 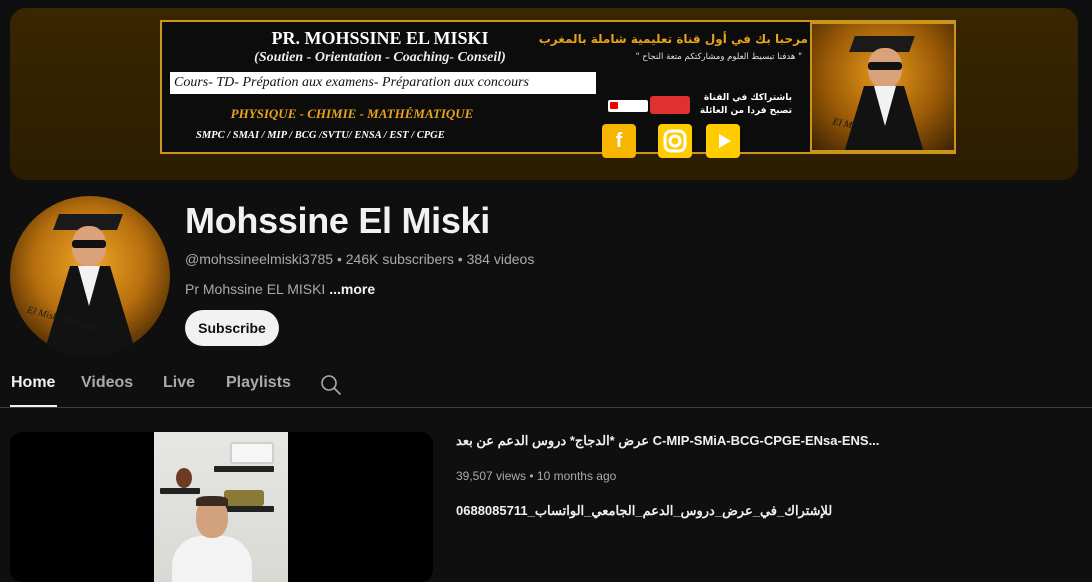 I want to click on subscriber-count: 246K subscribers, so click(x=399, y=259).